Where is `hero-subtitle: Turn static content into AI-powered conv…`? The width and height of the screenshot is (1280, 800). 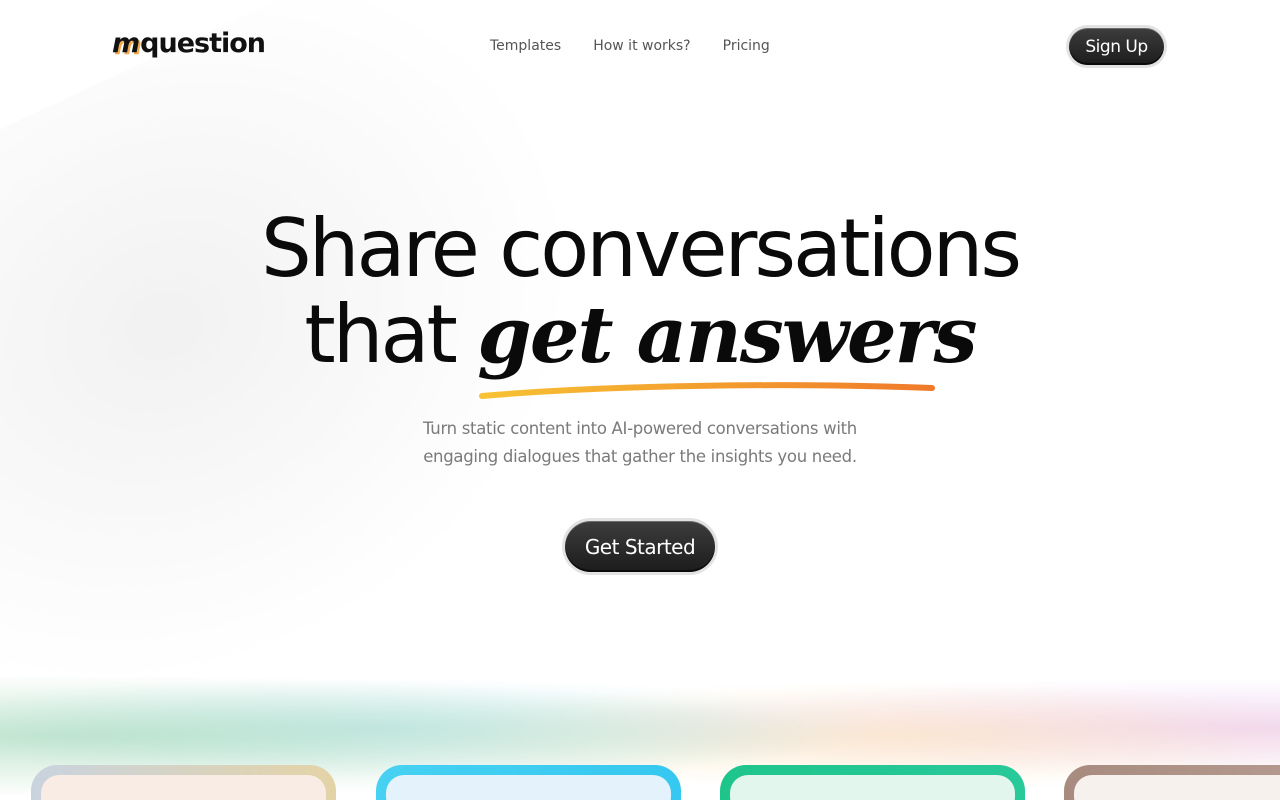 hero-subtitle: Turn static content into AI-powered conv… is located at coordinates (640, 443).